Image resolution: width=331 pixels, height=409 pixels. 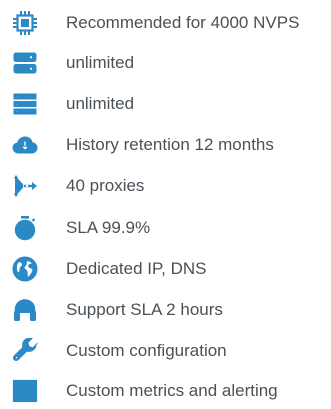 I want to click on feature-item-items: unlimited, so click(x=165, y=104).